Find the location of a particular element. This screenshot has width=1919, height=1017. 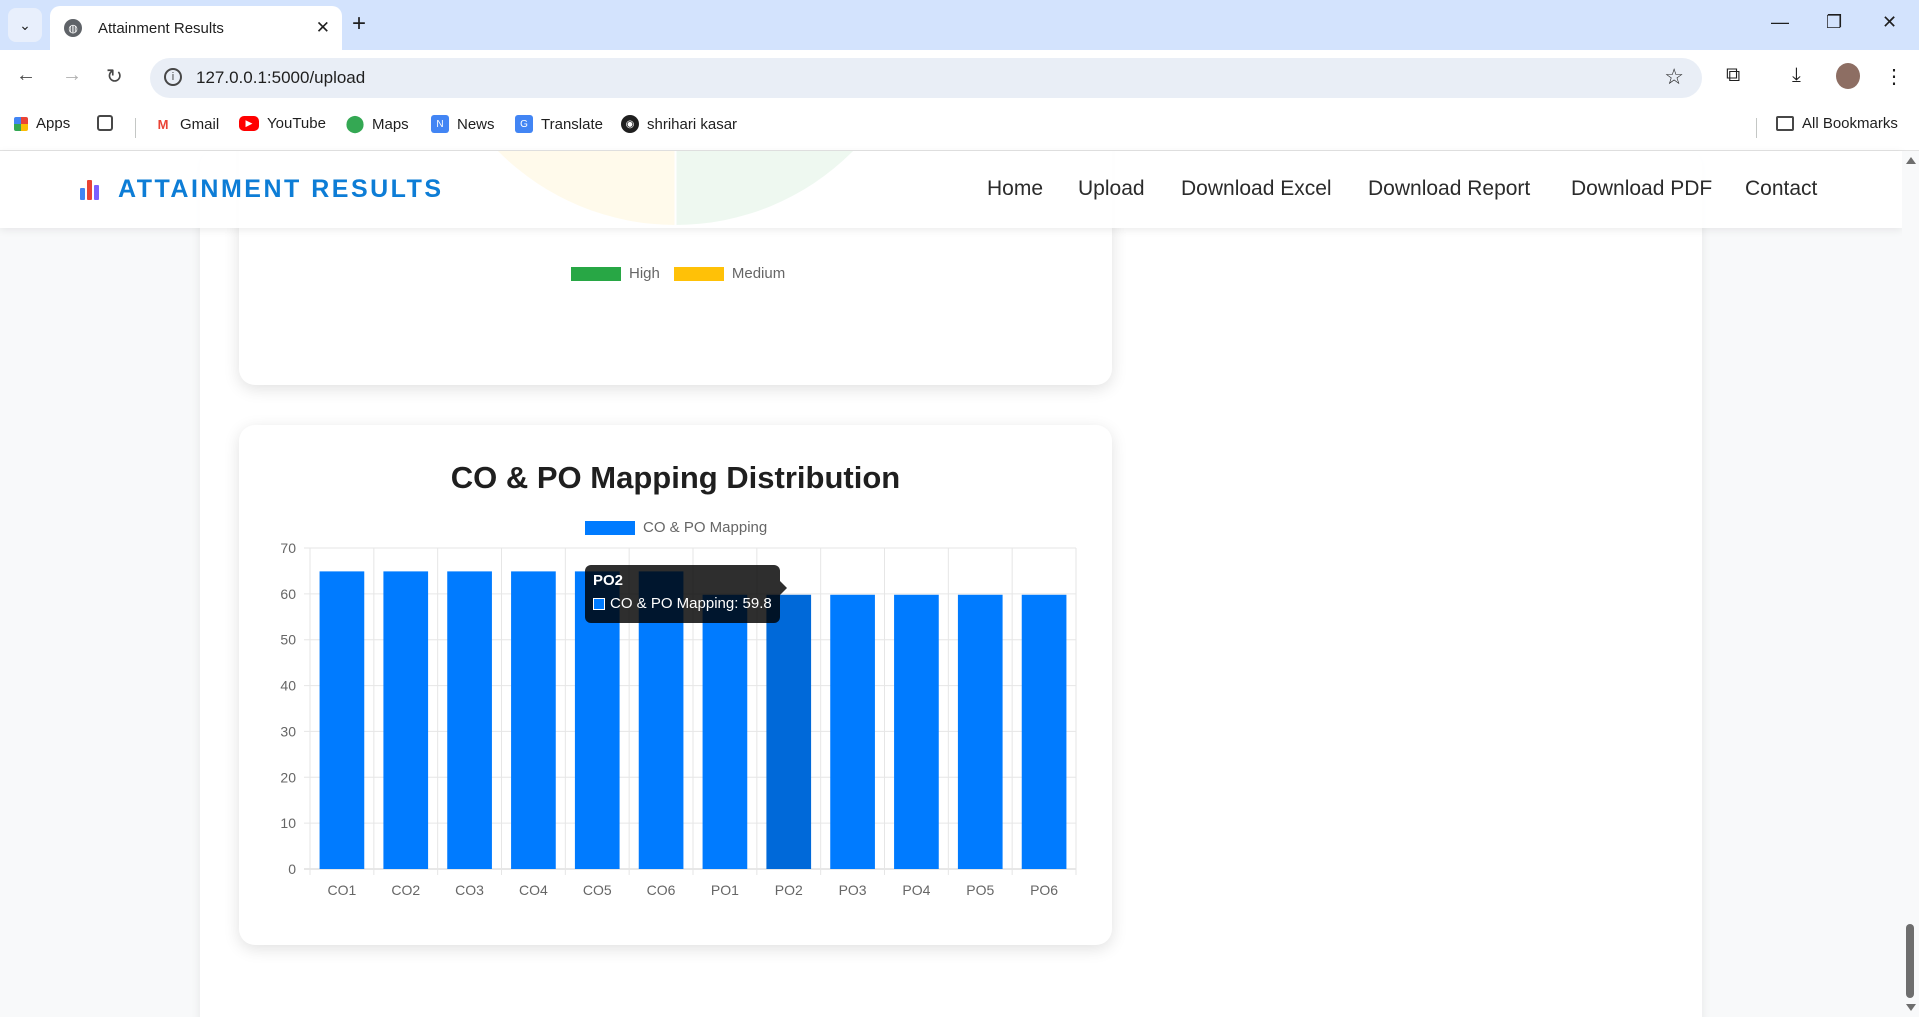

bar-po2 is located at coordinates (789, 731).